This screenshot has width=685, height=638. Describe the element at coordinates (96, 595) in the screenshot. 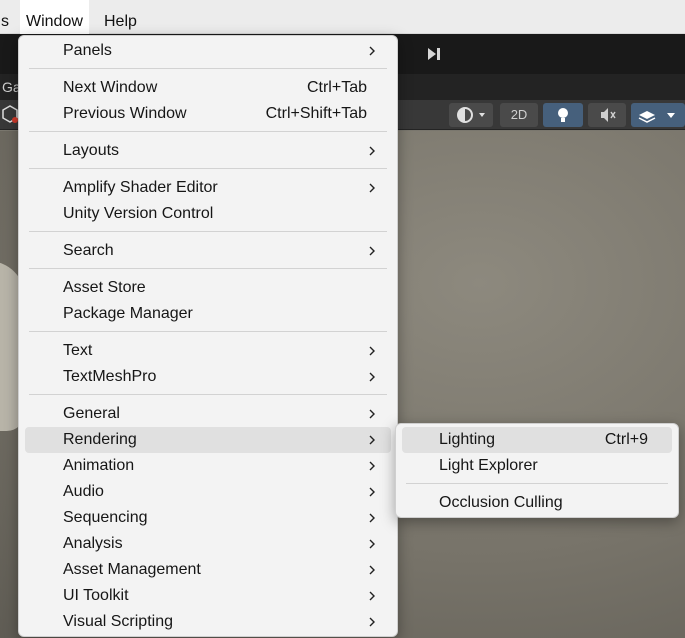

I see `menu-item-label: UI Toolkit` at that location.